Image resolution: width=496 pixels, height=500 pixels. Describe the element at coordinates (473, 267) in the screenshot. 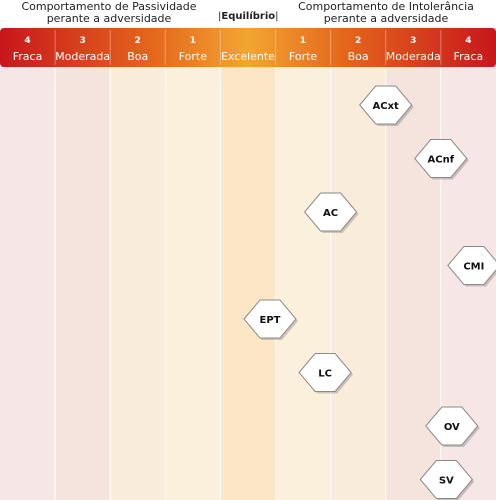

I see `point-label: CMI` at that location.